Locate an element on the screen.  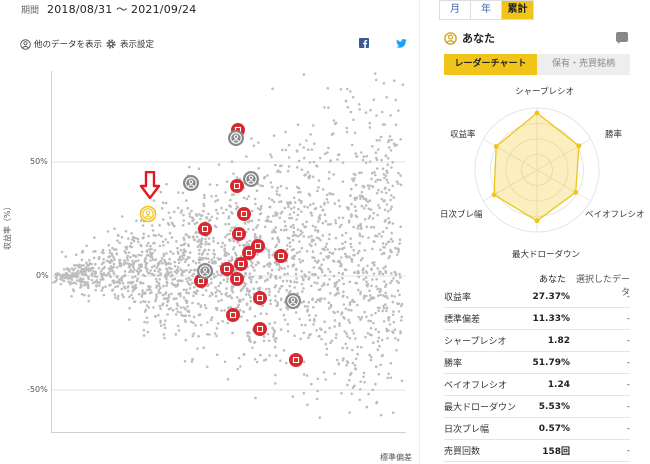
row-value: 0.57% is located at coordinates (554, 428).